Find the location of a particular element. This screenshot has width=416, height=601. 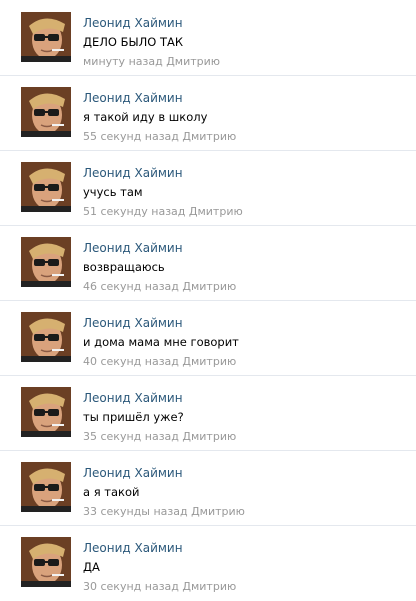

message-text: возвращаюсь is located at coordinates (124, 267).